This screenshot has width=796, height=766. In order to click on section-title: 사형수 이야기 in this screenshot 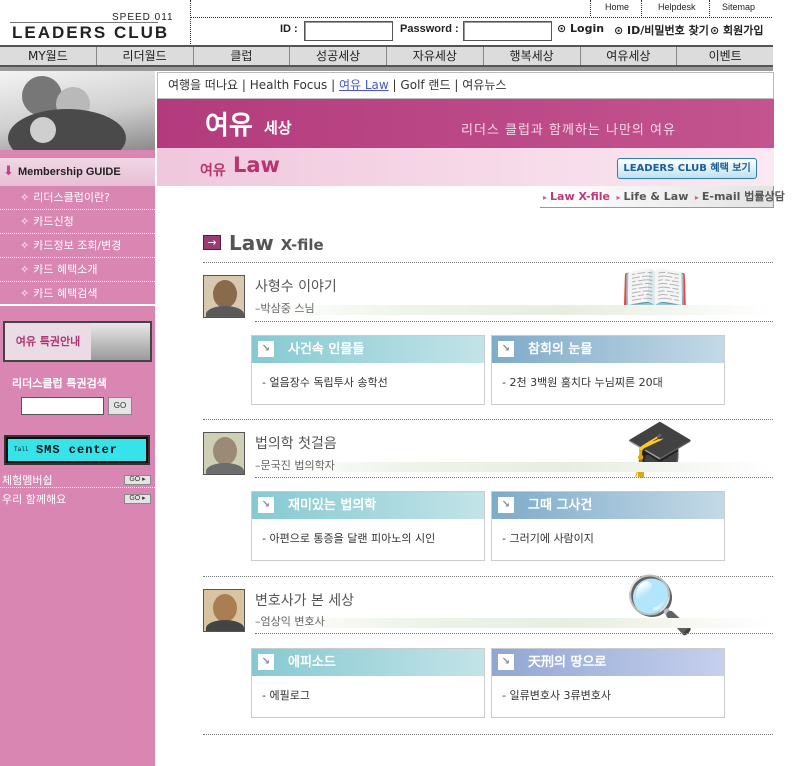, I will do `click(296, 286)`.